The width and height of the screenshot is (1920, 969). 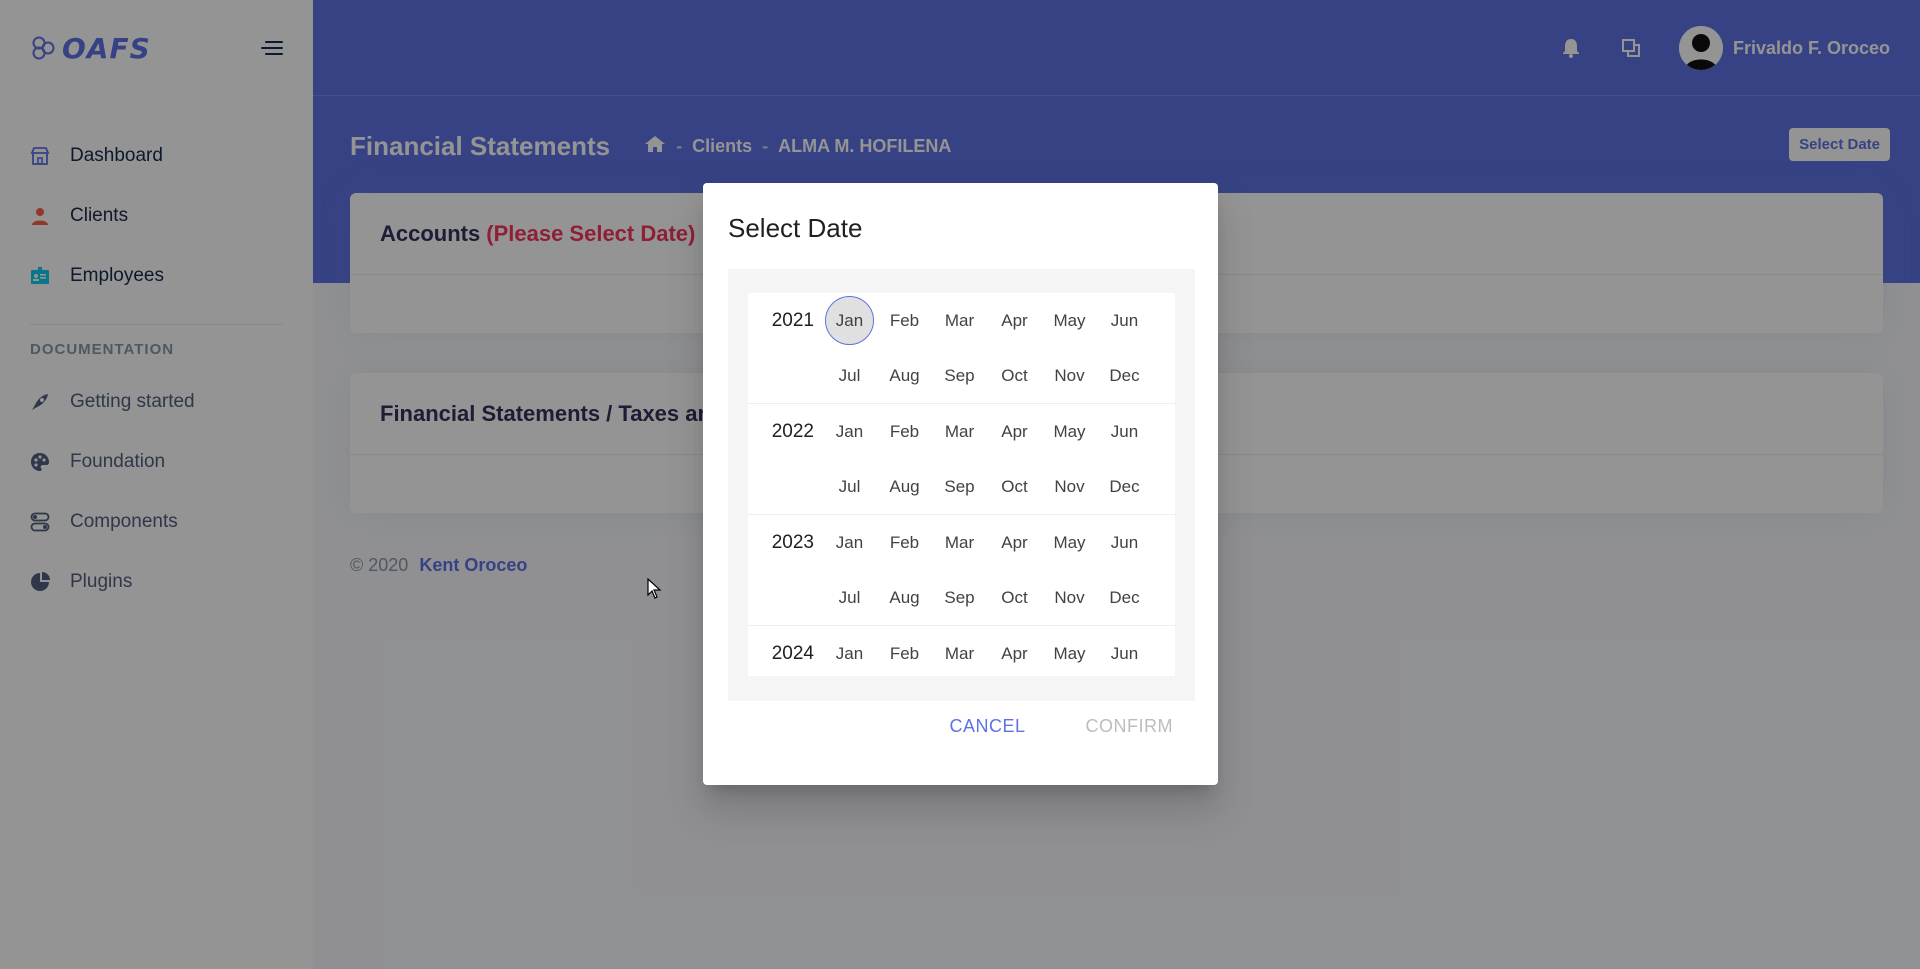 I want to click on month-row: 2024 Jan Feb Mar Apr May Jun, so click(x=961, y=651).